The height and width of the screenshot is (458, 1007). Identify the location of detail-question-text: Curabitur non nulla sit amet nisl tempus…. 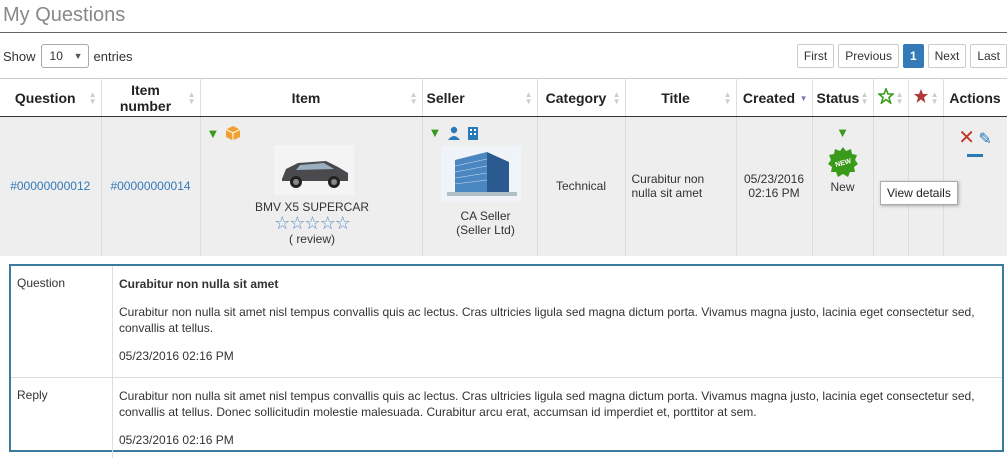
(547, 320).